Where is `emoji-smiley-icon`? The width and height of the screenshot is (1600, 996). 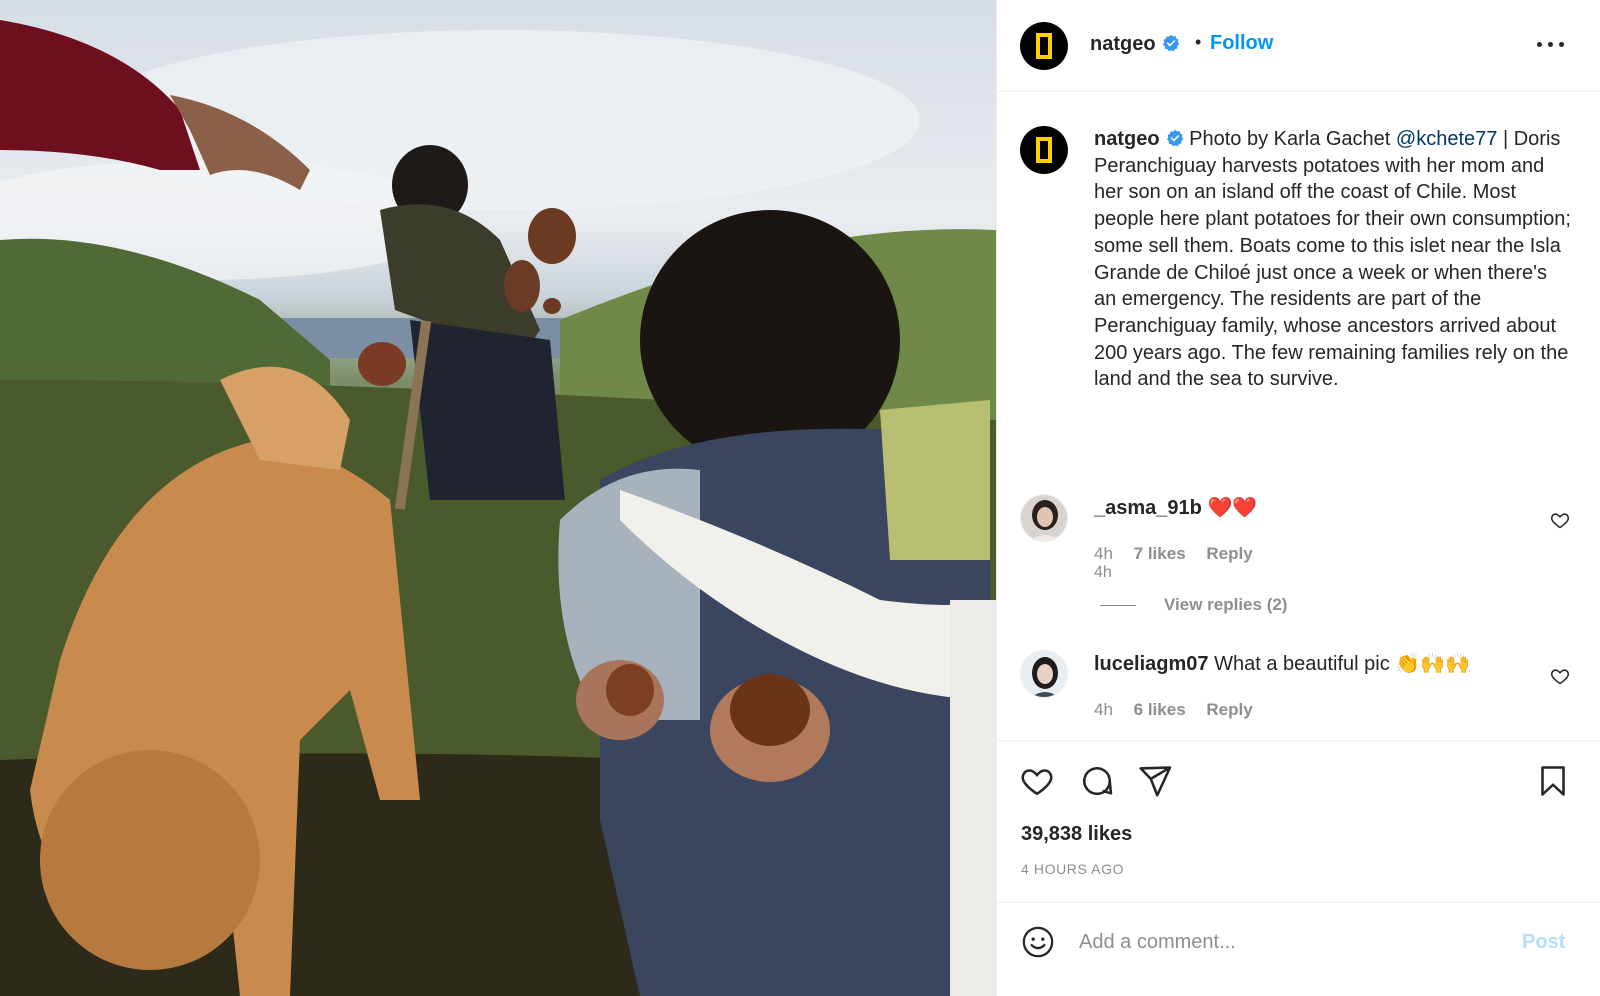
emoji-smiley-icon is located at coordinates (1038, 942).